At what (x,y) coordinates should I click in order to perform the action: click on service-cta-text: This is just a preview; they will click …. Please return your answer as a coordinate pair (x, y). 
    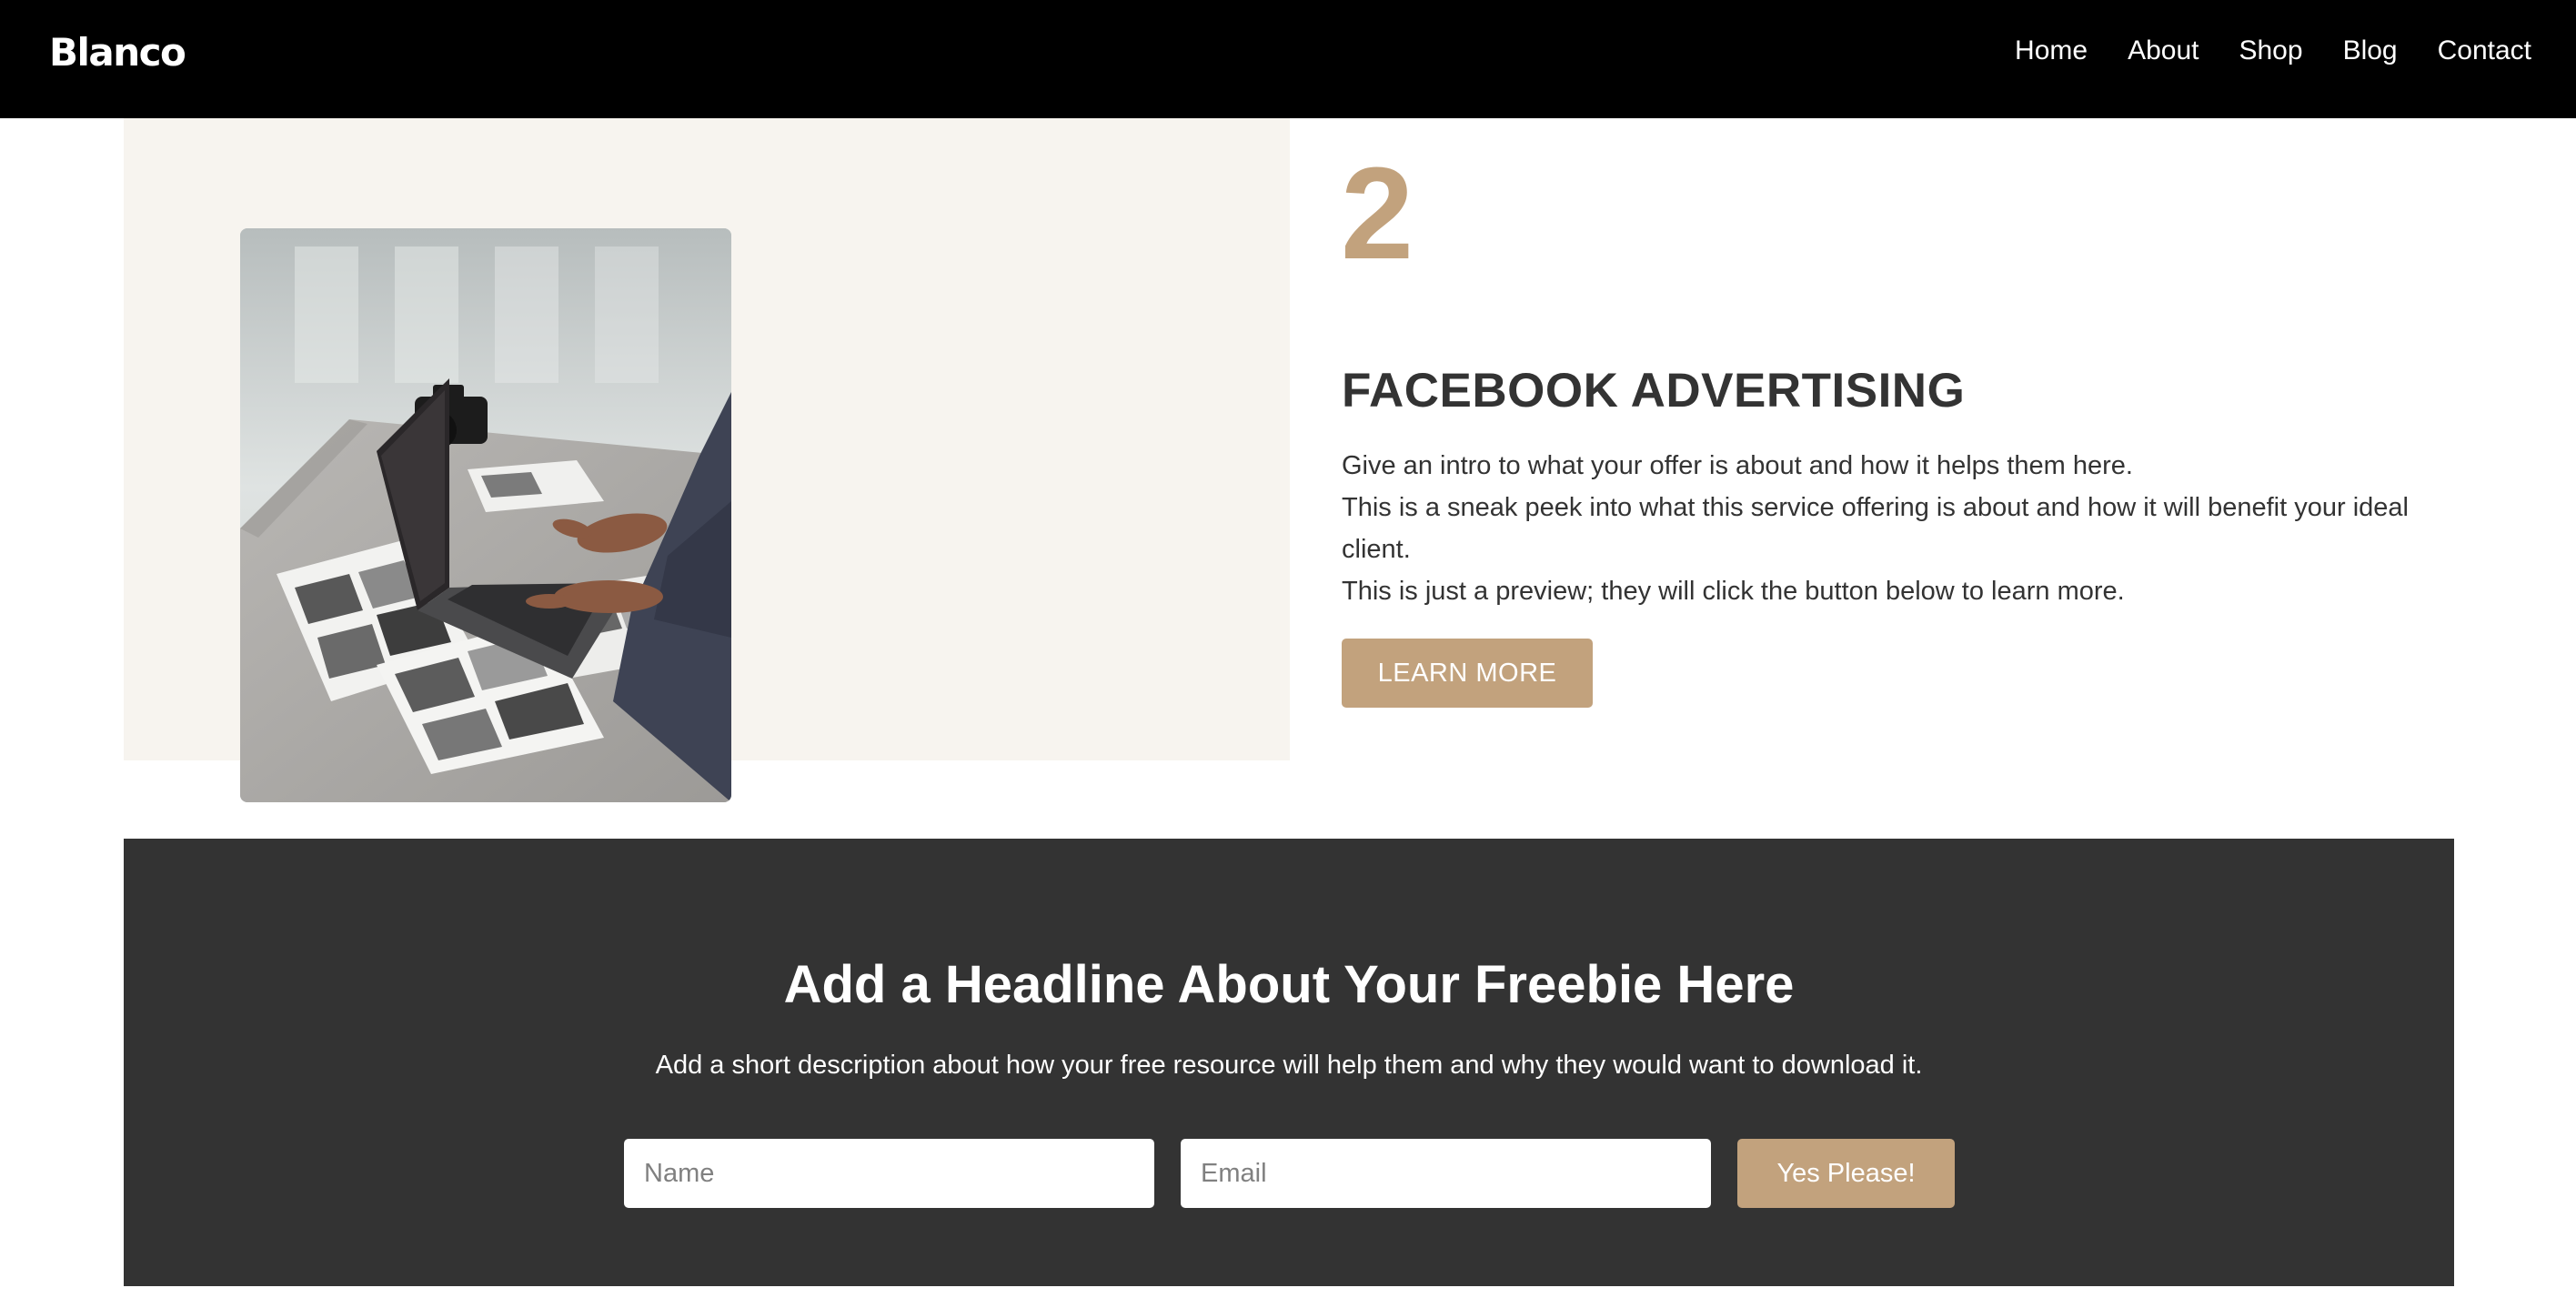
    Looking at the image, I should click on (1733, 591).